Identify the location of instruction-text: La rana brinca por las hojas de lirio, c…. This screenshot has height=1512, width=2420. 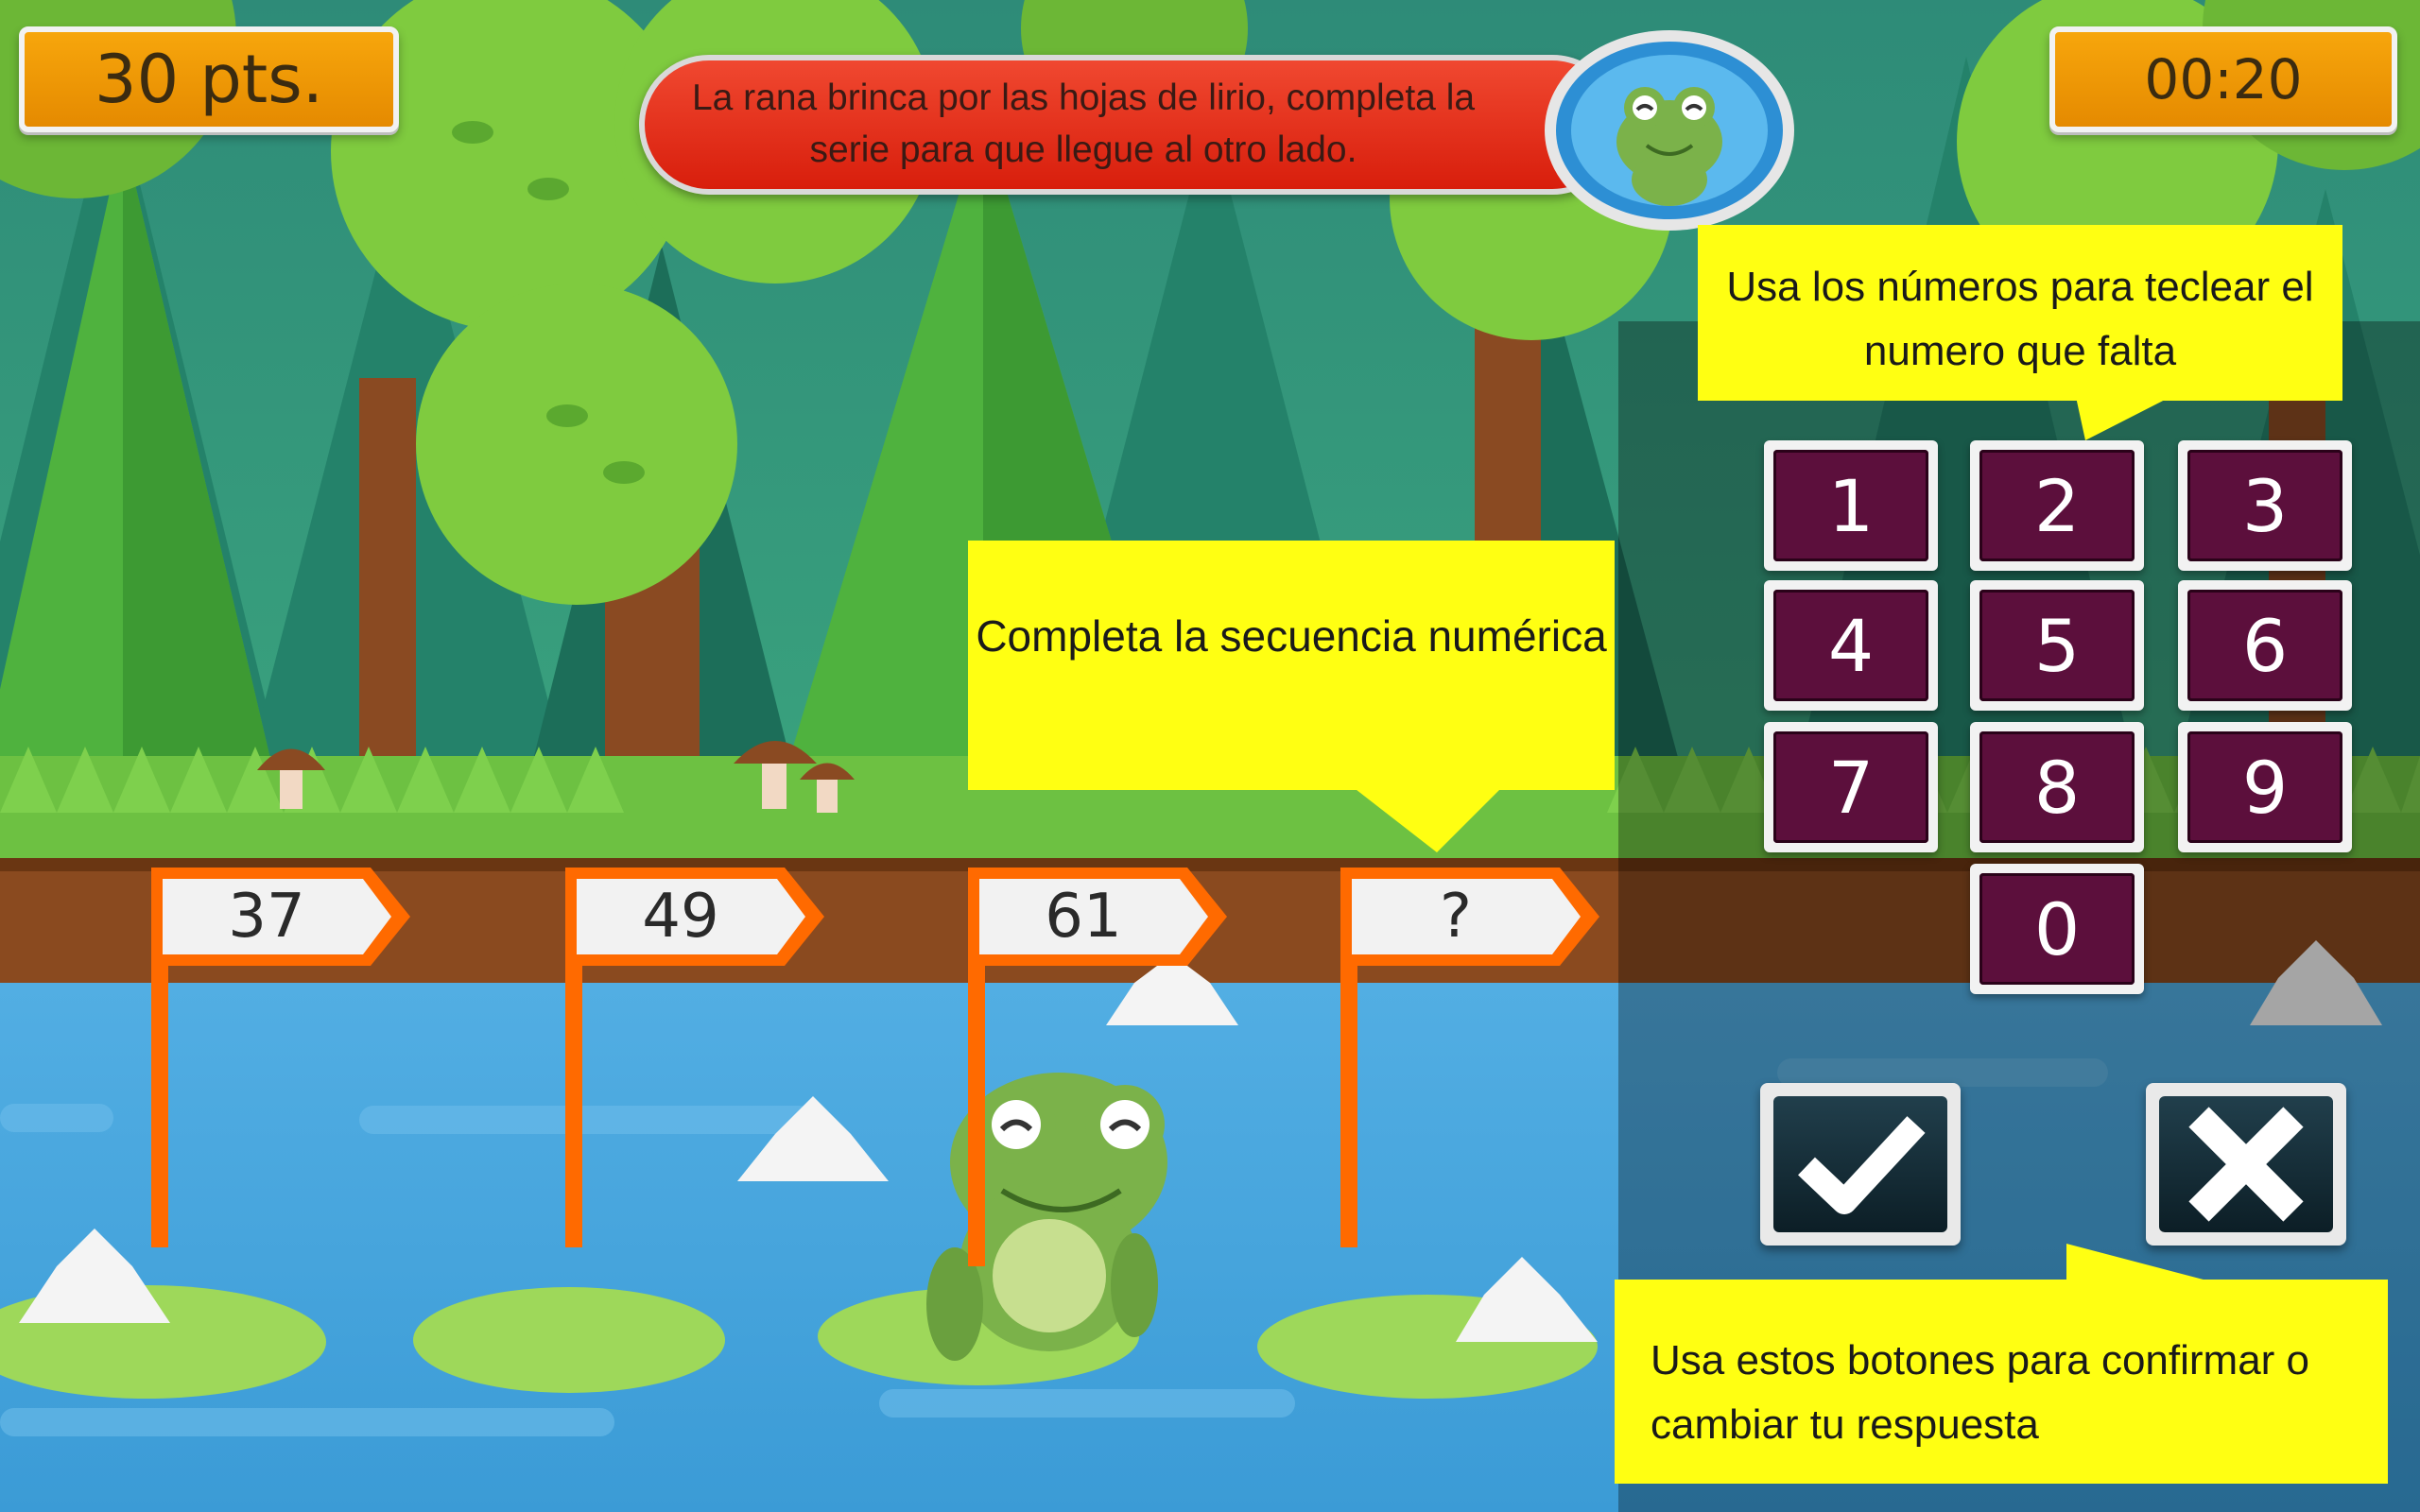
(1083, 123).